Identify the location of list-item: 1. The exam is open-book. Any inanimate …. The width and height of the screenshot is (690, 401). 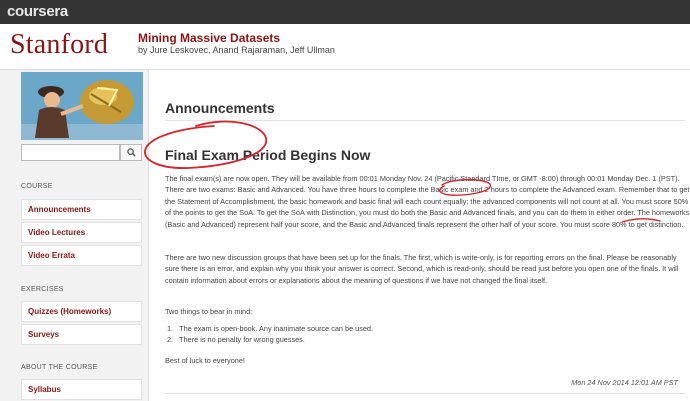
(270, 328).